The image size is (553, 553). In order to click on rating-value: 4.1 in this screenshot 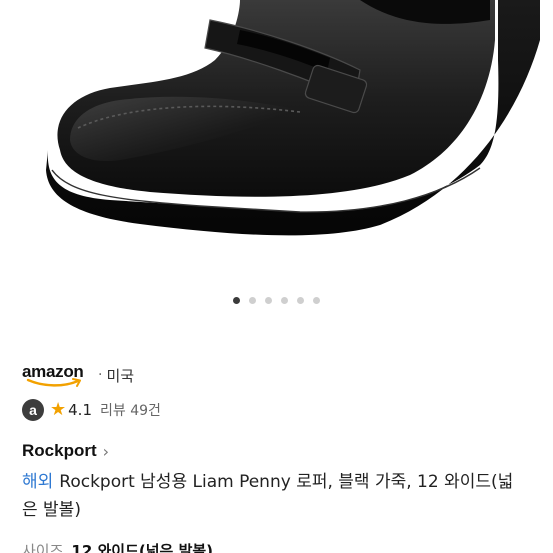, I will do `click(80, 410)`.